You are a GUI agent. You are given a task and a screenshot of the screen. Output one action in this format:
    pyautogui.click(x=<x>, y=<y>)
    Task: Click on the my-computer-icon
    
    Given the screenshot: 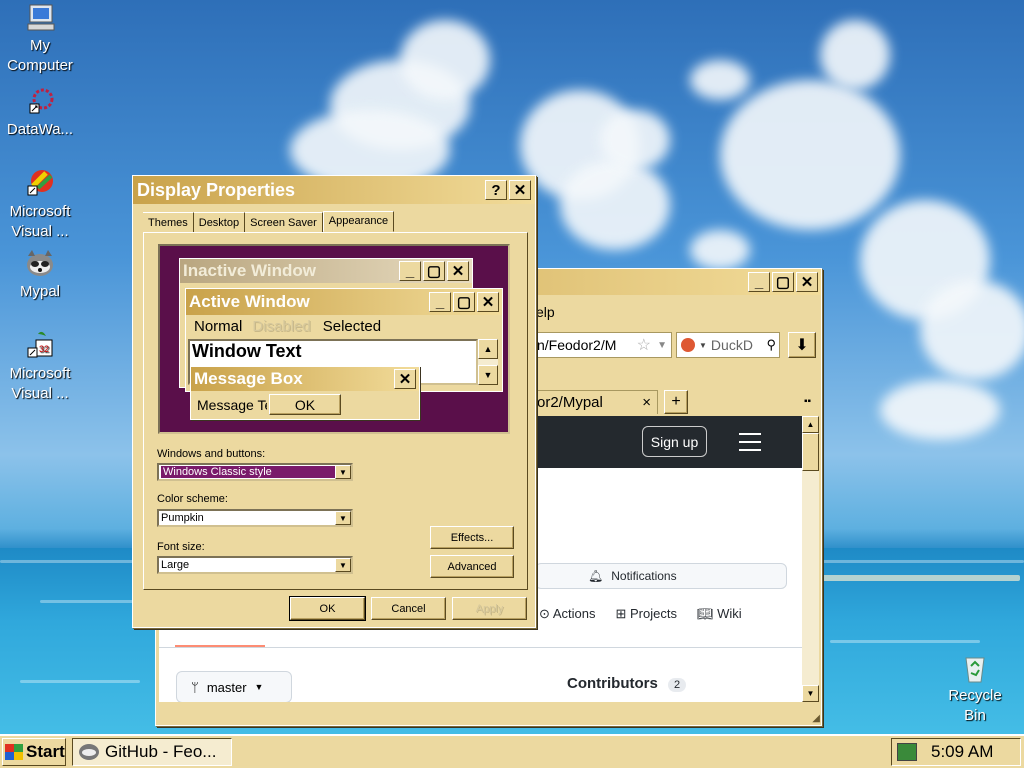 What is the action you would take?
    pyautogui.click(x=40, y=18)
    